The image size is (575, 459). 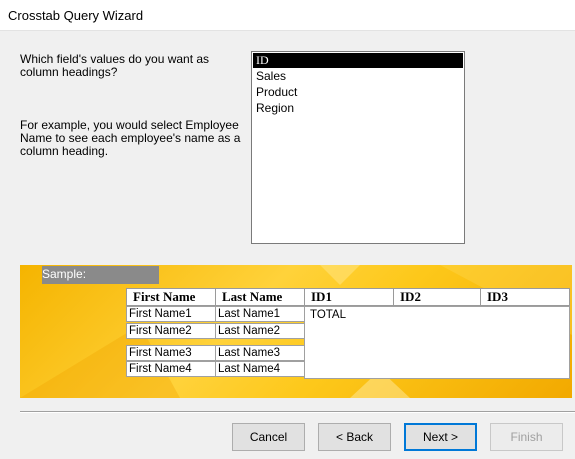 I want to click on sample-cell-last-name-3: Last Name3, so click(x=260, y=353).